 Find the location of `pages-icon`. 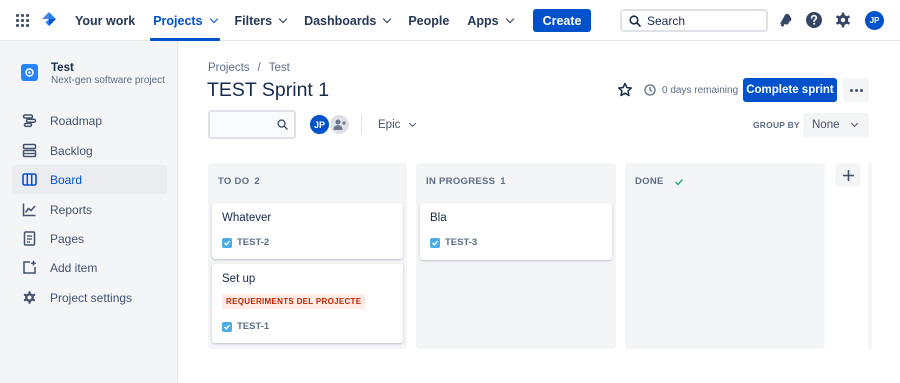

pages-icon is located at coordinates (29, 238).